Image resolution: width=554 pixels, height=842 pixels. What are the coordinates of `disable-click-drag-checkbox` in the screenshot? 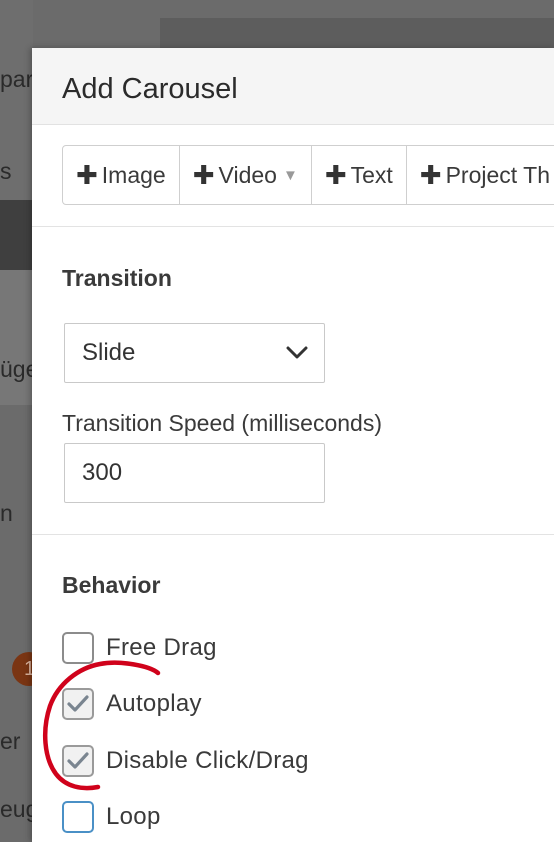 It's located at (78, 761).